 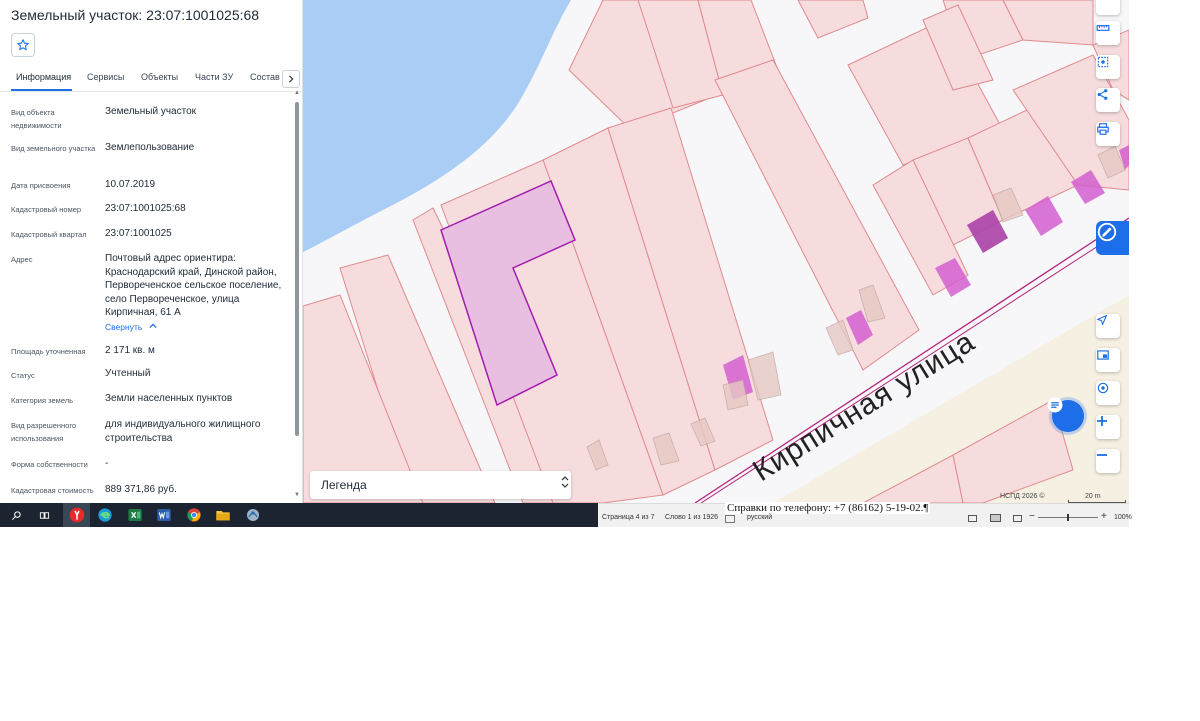 What do you see at coordinates (730, 519) in the screenshot?
I see `proofing-icon` at bounding box center [730, 519].